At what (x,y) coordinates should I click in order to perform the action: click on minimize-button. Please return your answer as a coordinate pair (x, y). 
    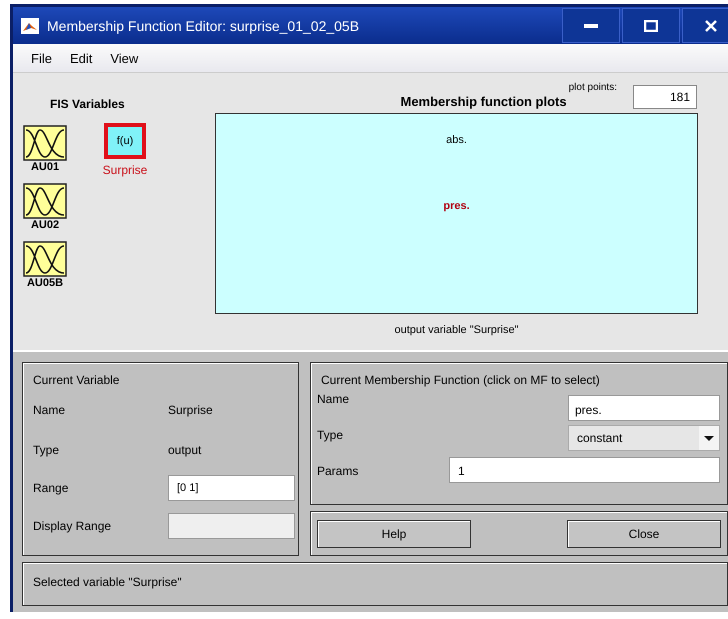
    Looking at the image, I should click on (591, 25).